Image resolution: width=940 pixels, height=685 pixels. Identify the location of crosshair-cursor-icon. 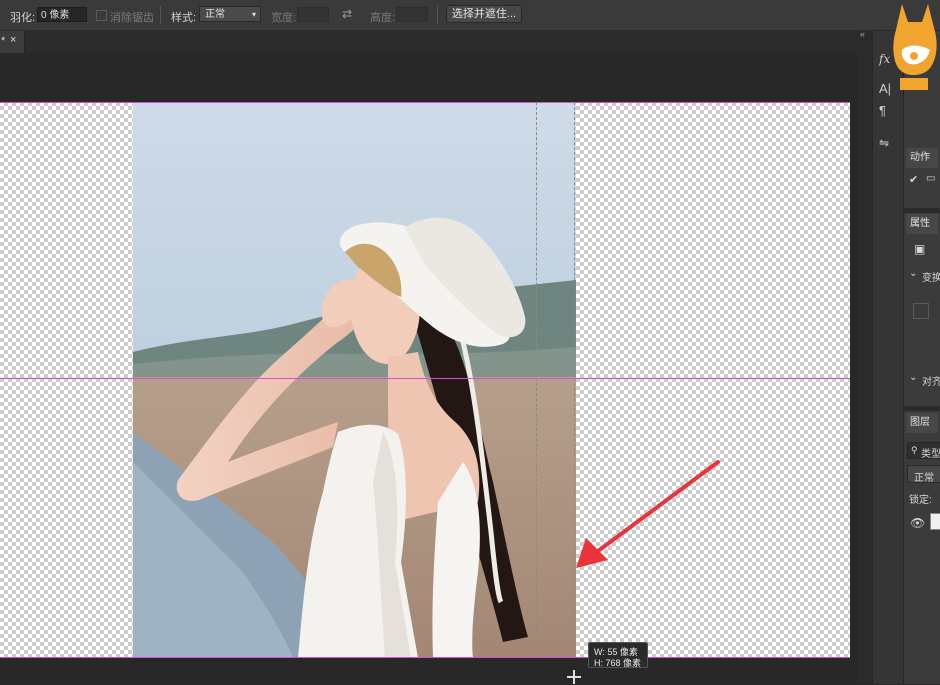
(574, 677).